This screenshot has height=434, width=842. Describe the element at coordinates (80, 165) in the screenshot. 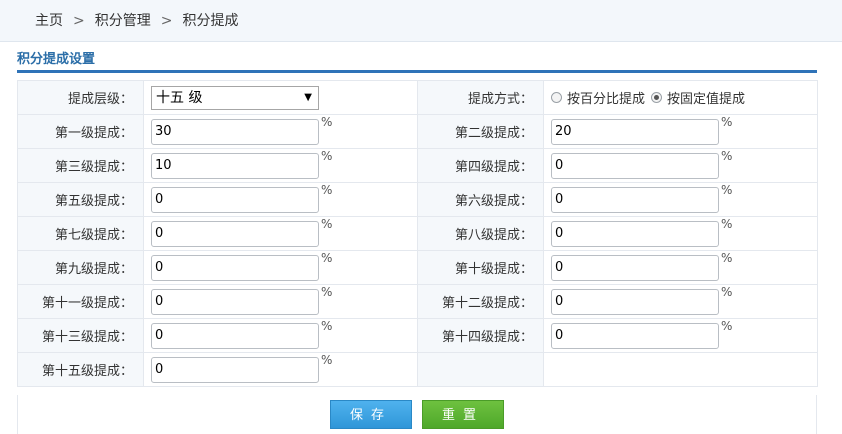

I see `level-3-label: 第三级提成：` at that location.